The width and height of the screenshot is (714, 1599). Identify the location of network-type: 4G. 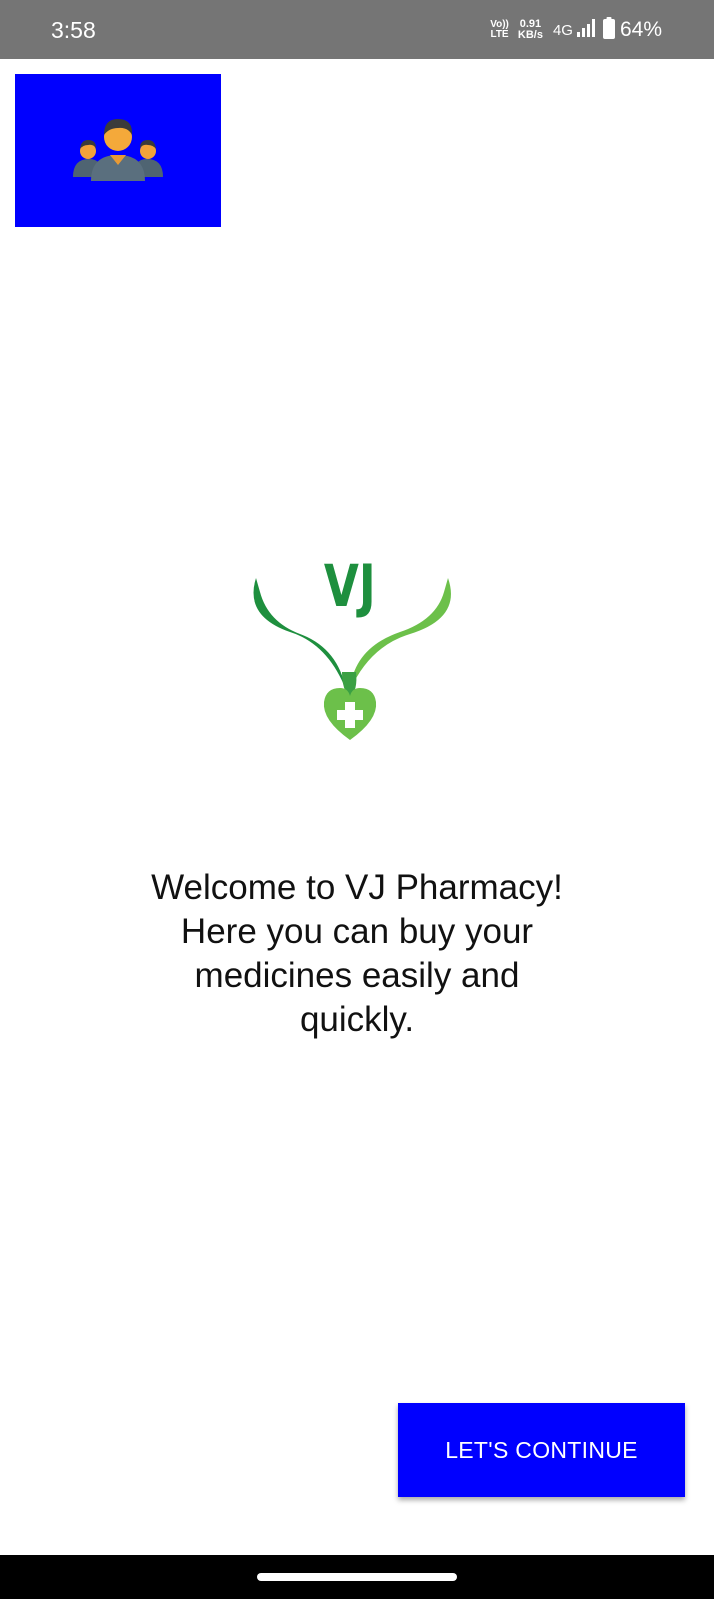
(562, 30).